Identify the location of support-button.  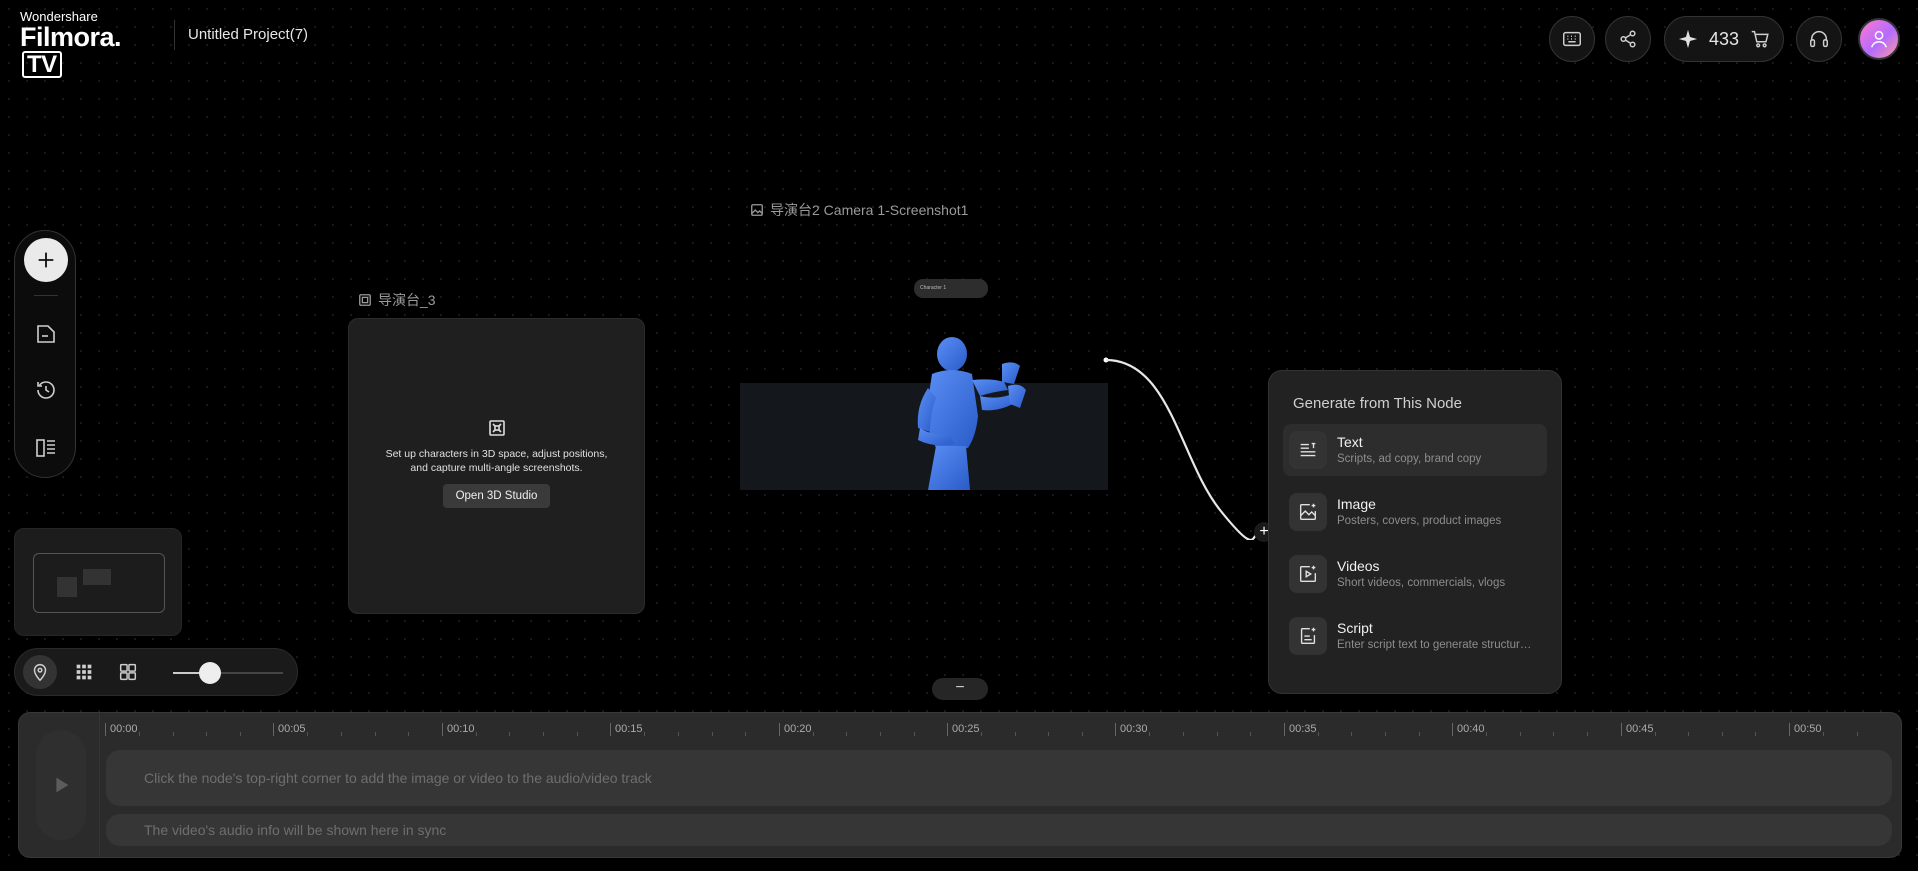
(1819, 39).